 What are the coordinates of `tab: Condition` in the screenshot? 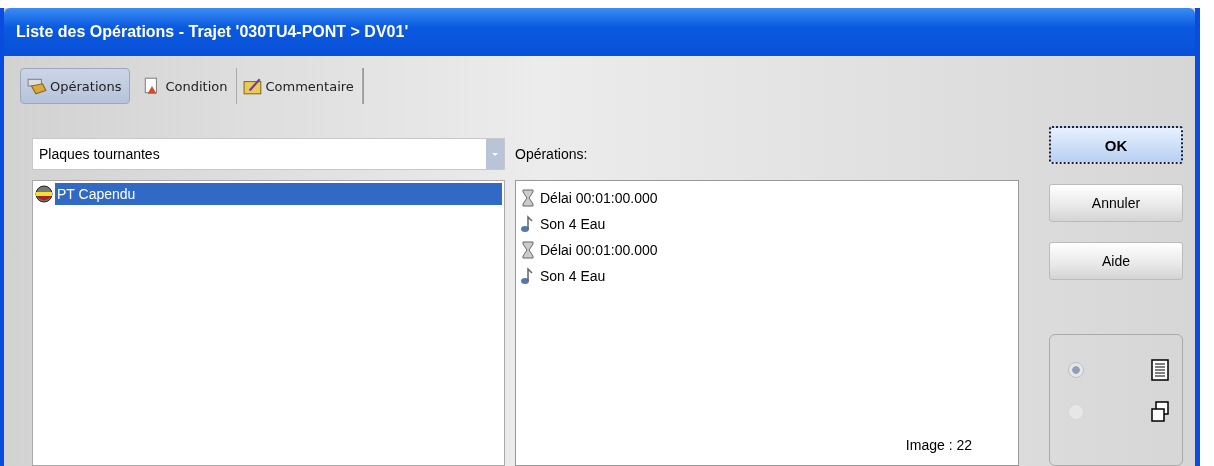 It's located at (186, 86).